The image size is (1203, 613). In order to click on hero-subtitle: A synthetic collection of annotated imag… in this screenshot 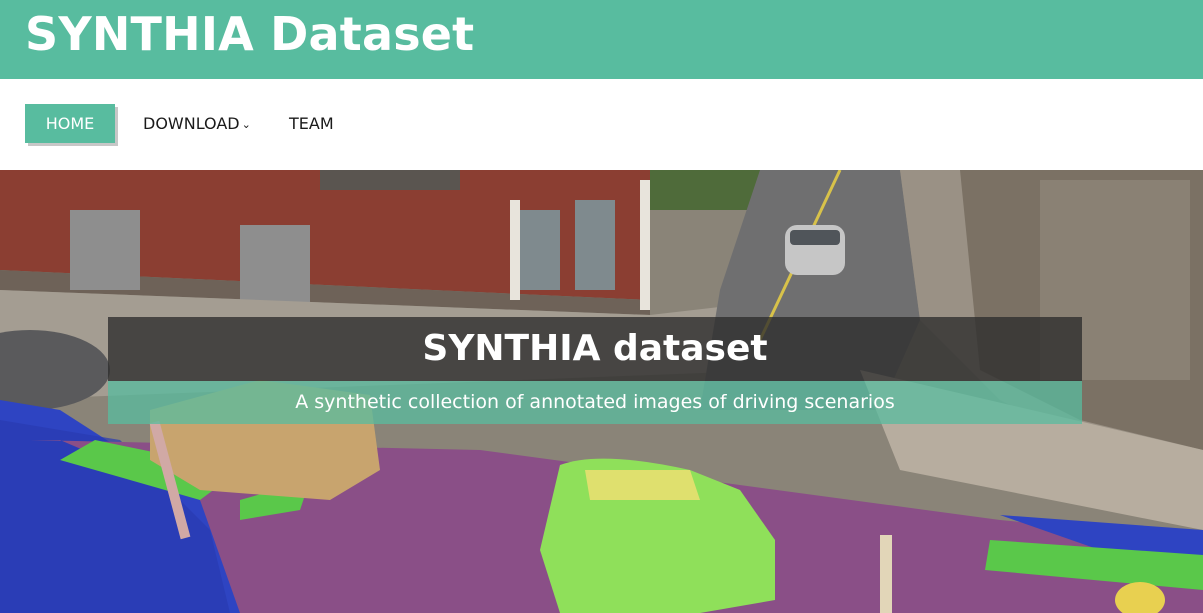, I will do `click(595, 402)`.